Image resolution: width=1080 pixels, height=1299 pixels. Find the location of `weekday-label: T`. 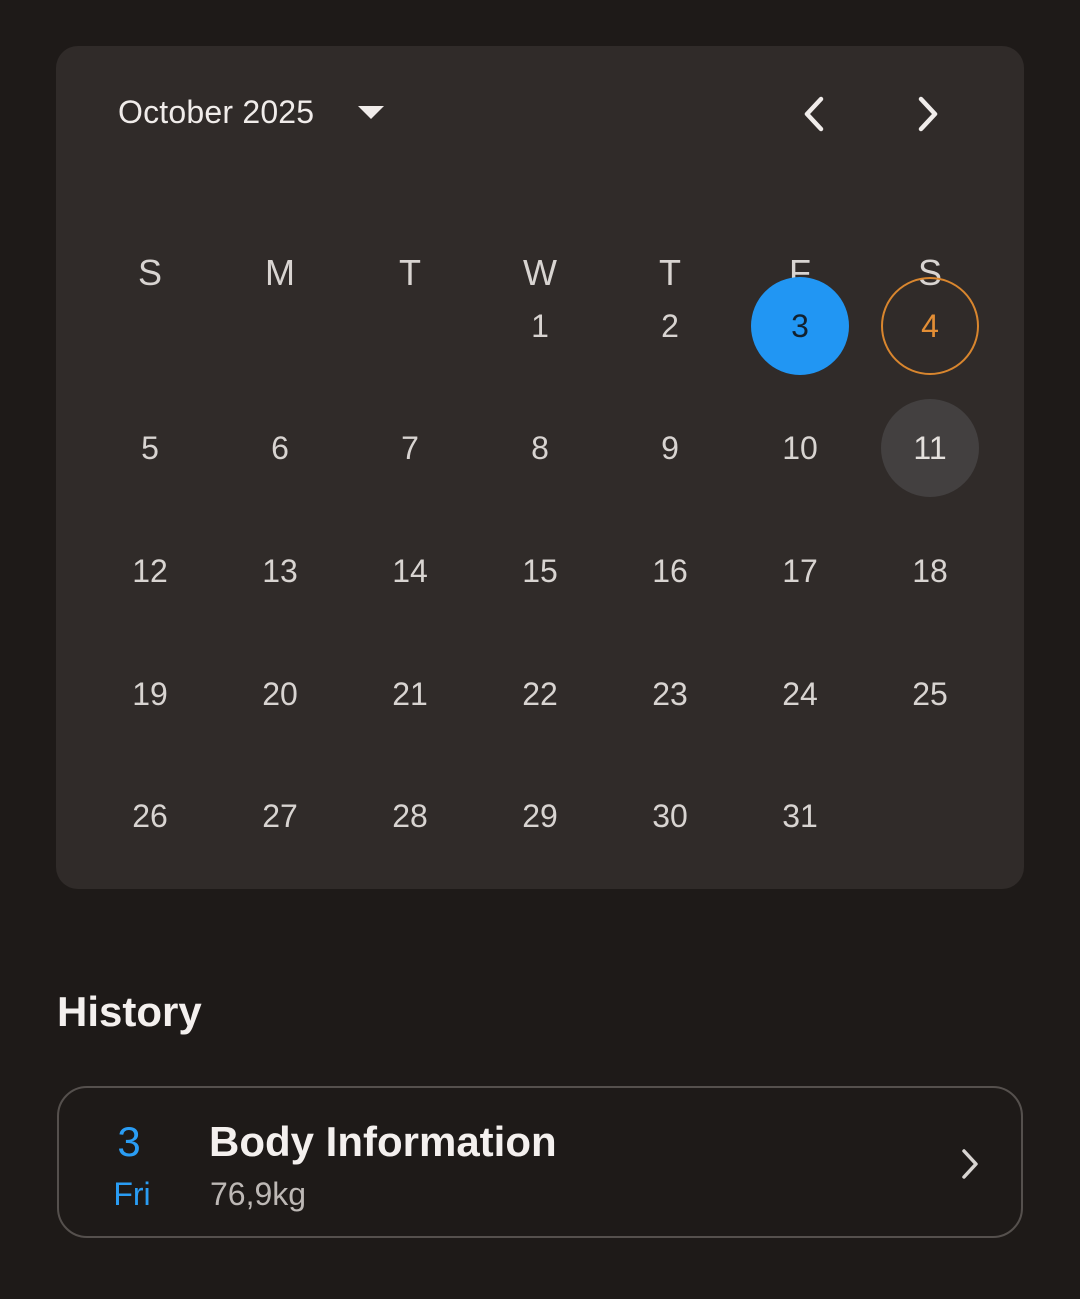

weekday-label: T is located at coordinates (410, 272).